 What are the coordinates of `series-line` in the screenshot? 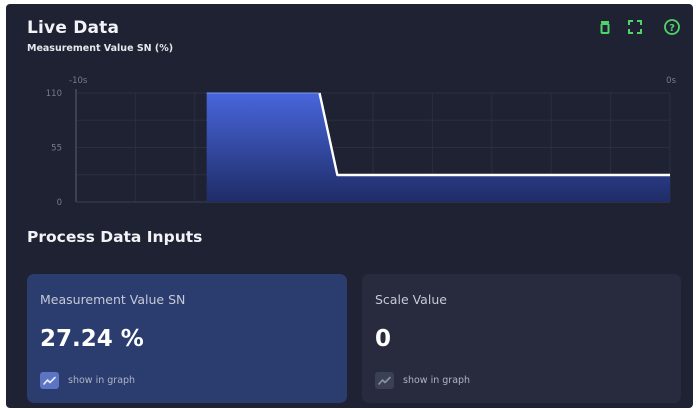 It's located at (494, 134).